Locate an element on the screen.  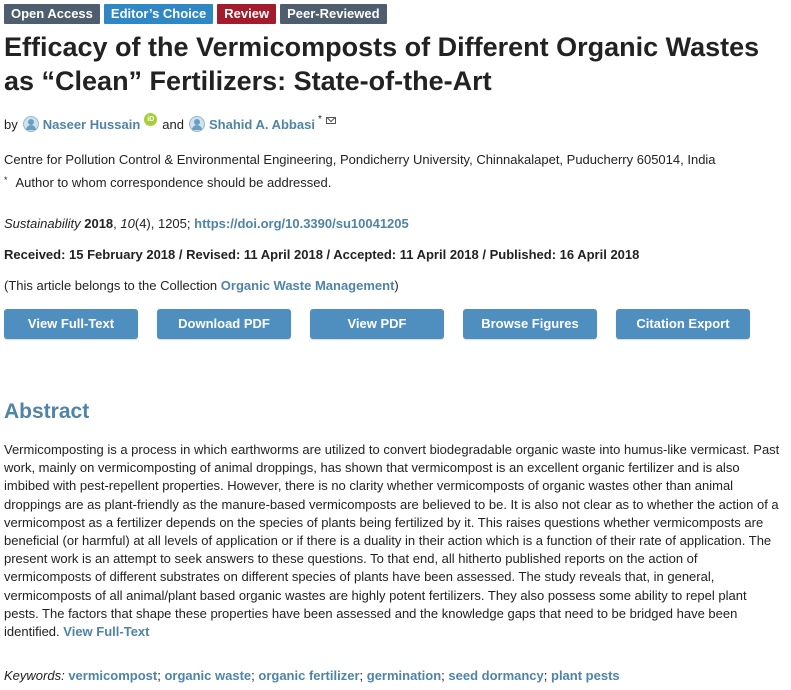
keyword-link: vermicompost is located at coordinates (112, 675).